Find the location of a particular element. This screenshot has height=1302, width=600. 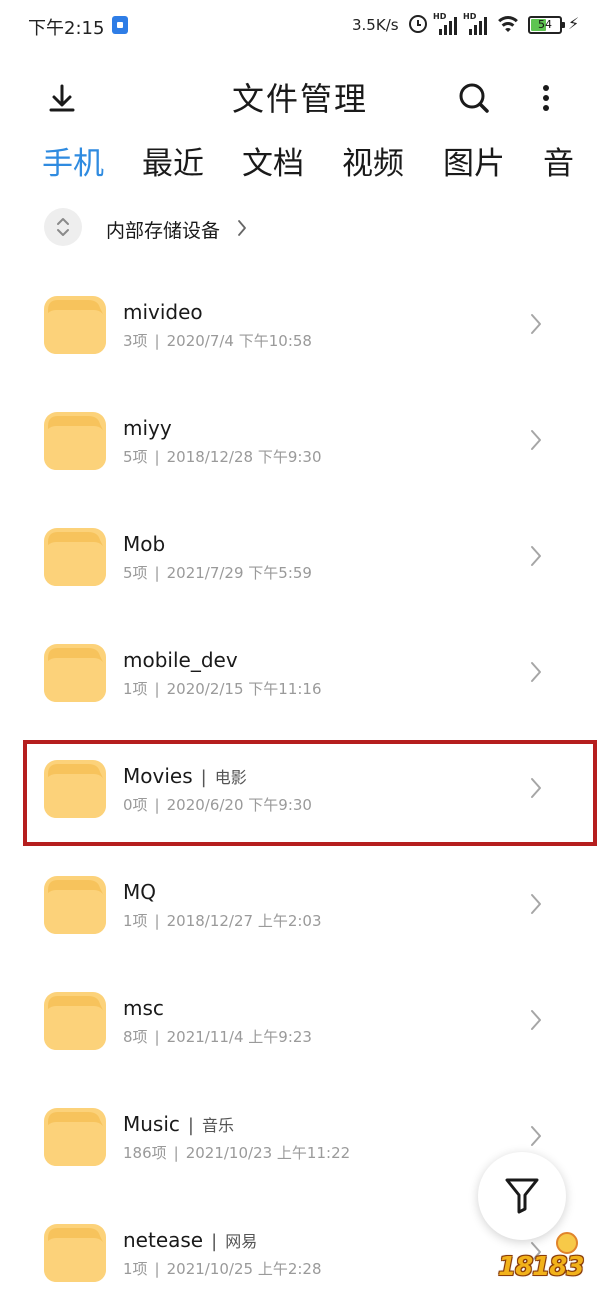

file-row: mobile_dev 1项 | 2020/2/15 下午11:16 is located at coordinates (300, 664).